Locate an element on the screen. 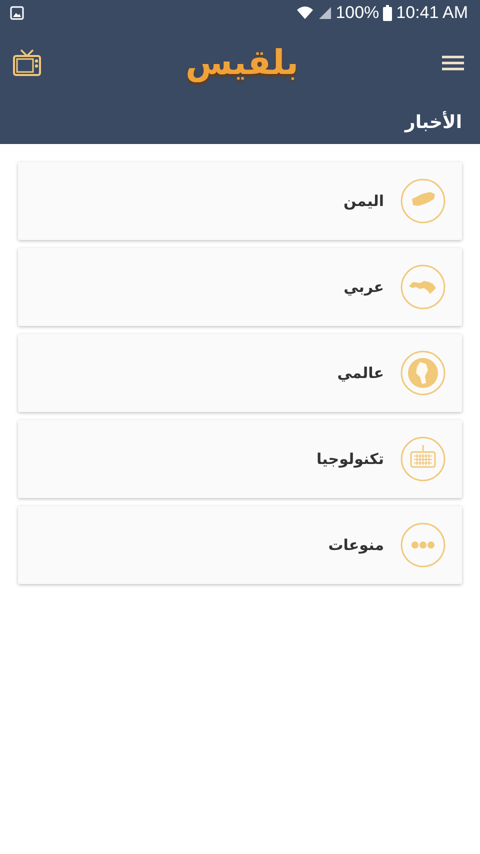 This screenshot has width=480, height=854. battery-icon is located at coordinates (387, 13).